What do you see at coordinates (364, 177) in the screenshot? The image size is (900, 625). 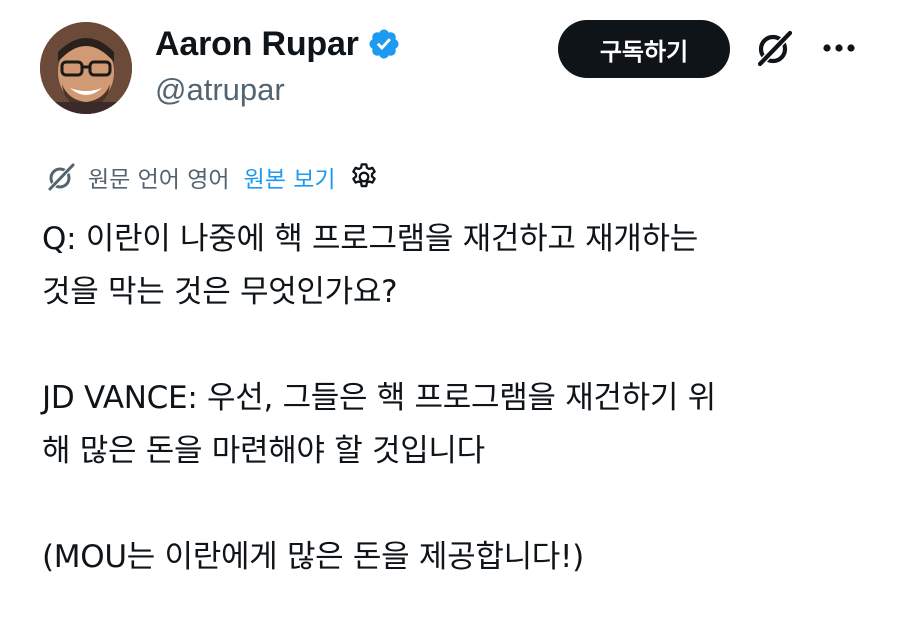 I see `gear-icon` at bounding box center [364, 177].